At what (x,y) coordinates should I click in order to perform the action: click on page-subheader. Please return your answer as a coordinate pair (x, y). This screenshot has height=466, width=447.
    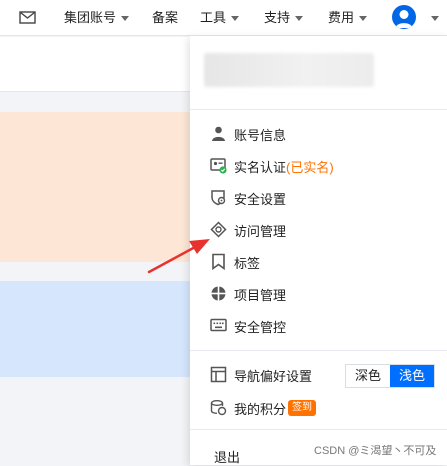
    Looking at the image, I should click on (95, 64).